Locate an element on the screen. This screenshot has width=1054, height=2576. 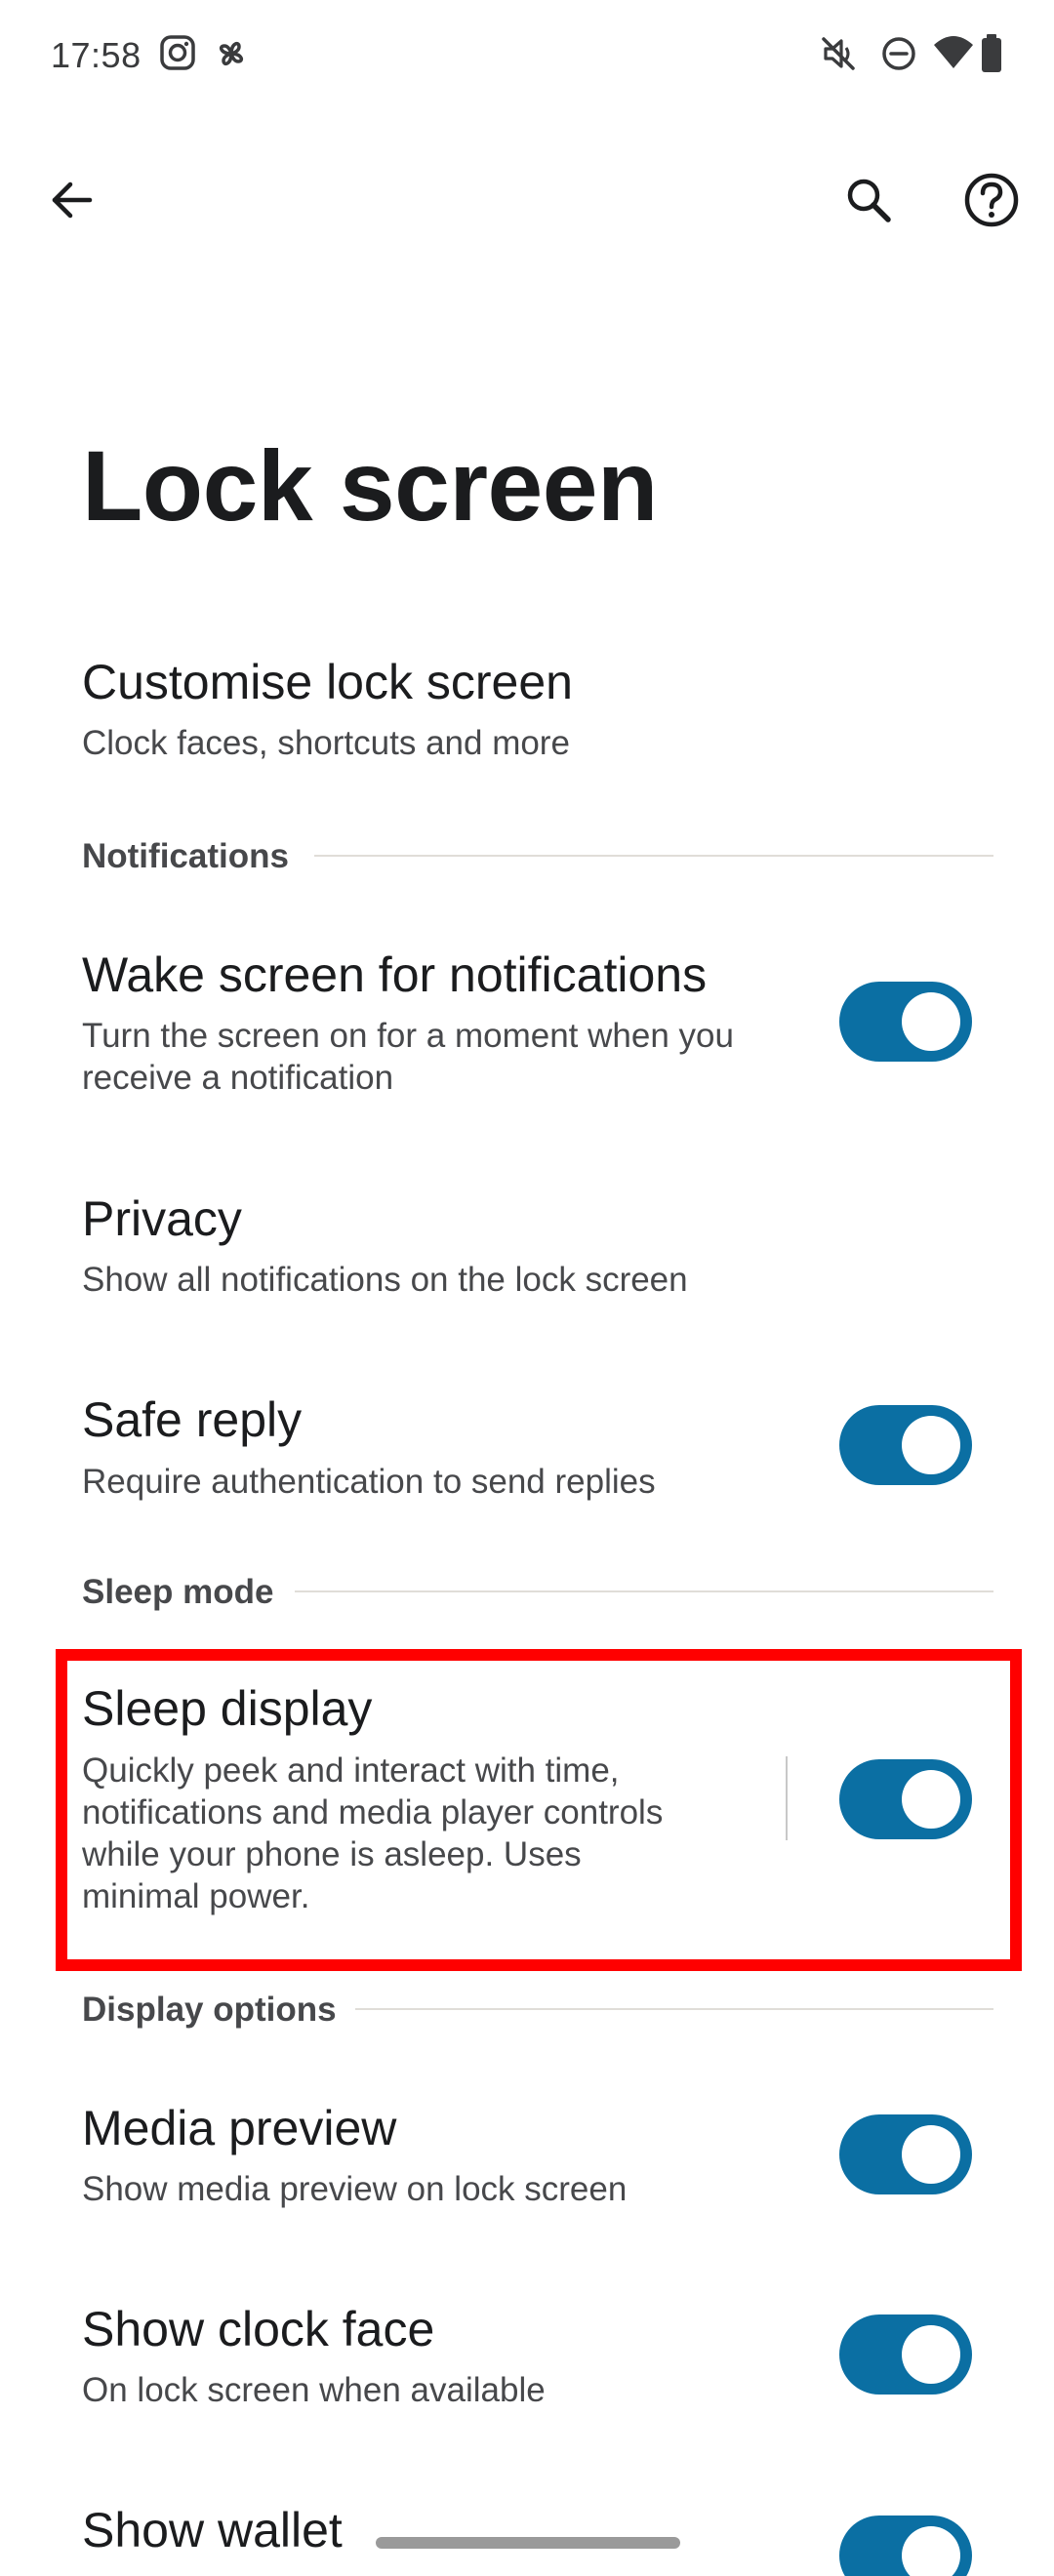
gesture-nav-handle is located at coordinates (528, 2543).